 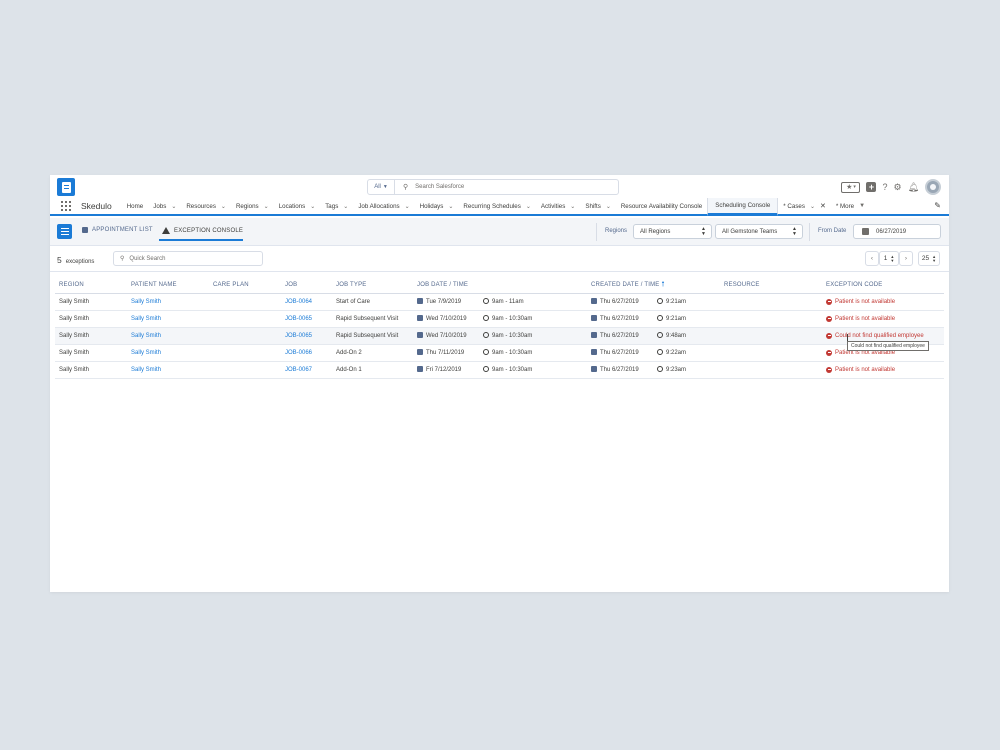 What do you see at coordinates (759, 231) in the screenshot?
I see `teams-select: All Gemstone Teams ▲ ▼` at bounding box center [759, 231].